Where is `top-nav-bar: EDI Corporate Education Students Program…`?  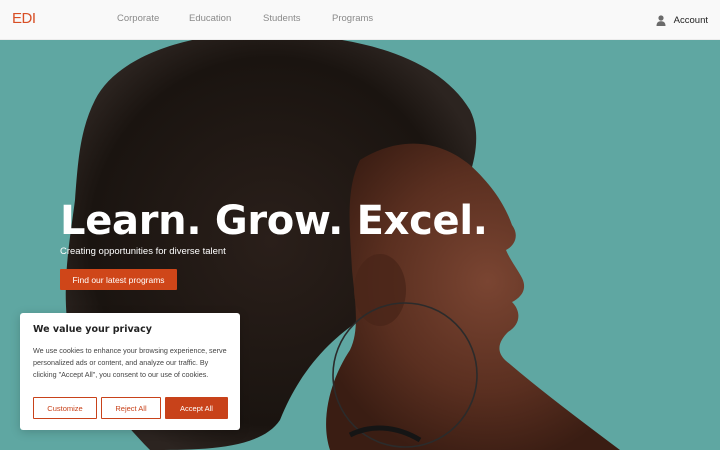
top-nav-bar: EDI Corporate Education Students Program… is located at coordinates (360, 20).